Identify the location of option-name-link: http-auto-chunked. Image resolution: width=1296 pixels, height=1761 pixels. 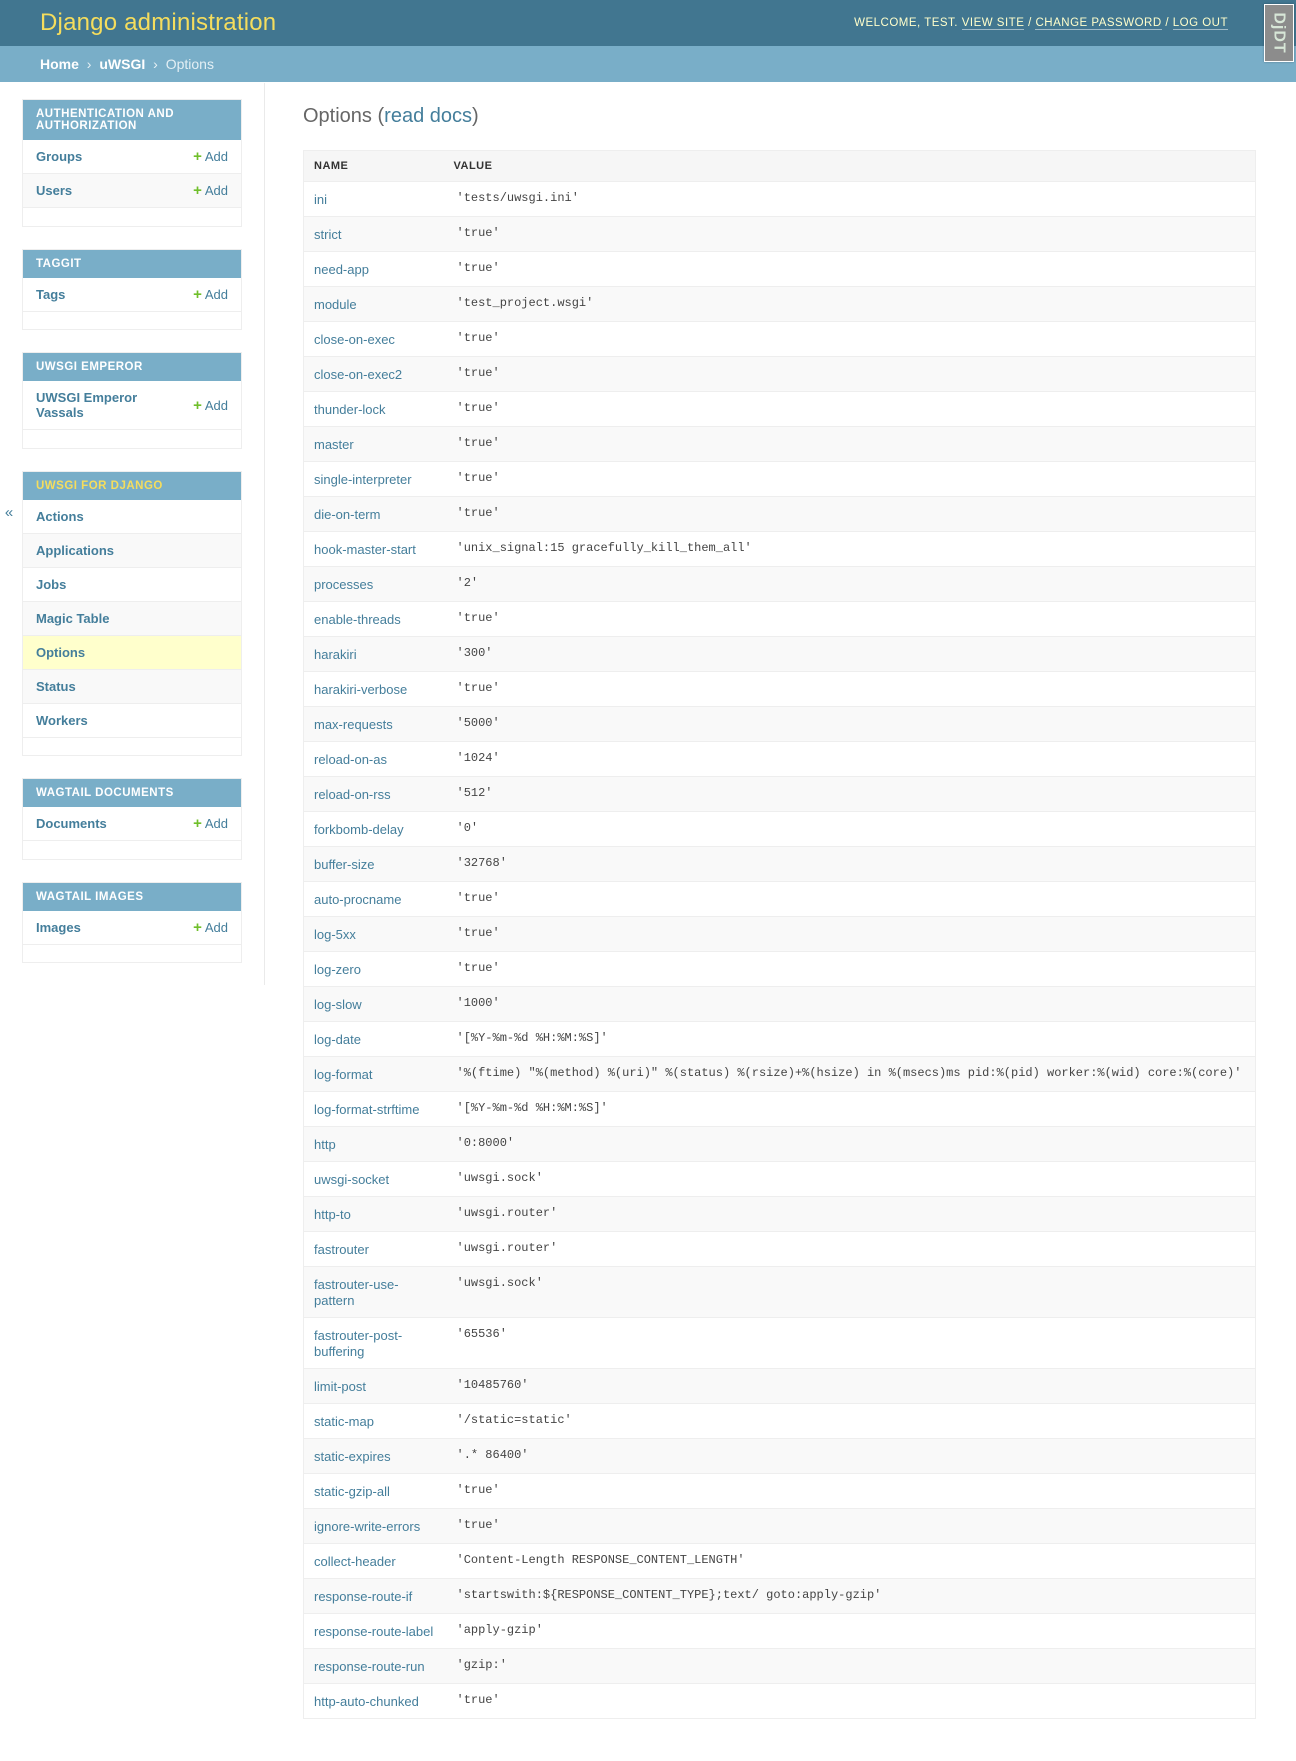
(366, 1701).